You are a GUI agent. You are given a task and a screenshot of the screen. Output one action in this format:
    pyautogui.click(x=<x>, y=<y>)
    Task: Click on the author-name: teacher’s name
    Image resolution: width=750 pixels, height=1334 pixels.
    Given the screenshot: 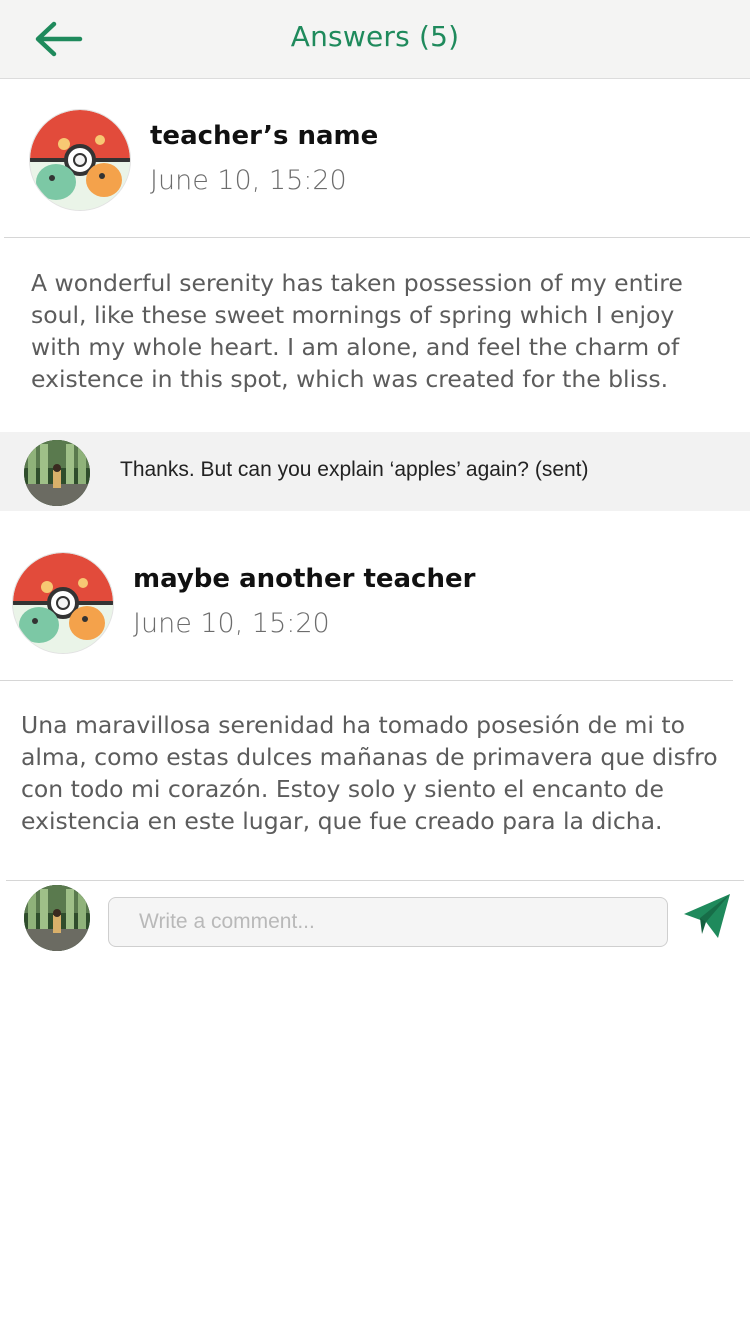 What is the action you would take?
    pyautogui.click(x=264, y=136)
    